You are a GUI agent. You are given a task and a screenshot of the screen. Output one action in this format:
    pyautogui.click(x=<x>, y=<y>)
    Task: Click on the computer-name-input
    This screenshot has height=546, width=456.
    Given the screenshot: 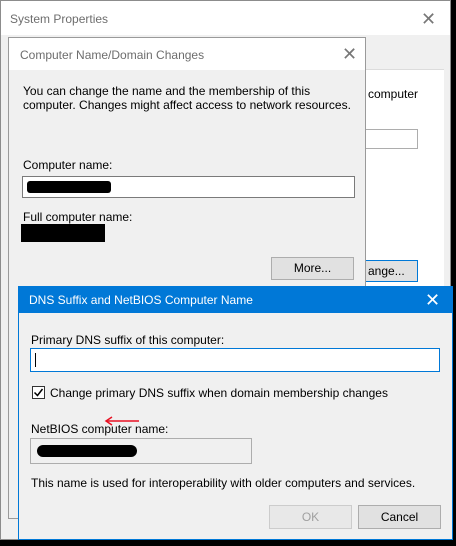 What is the action you would take?
    pyautogui.click(x=188, y=187)
    